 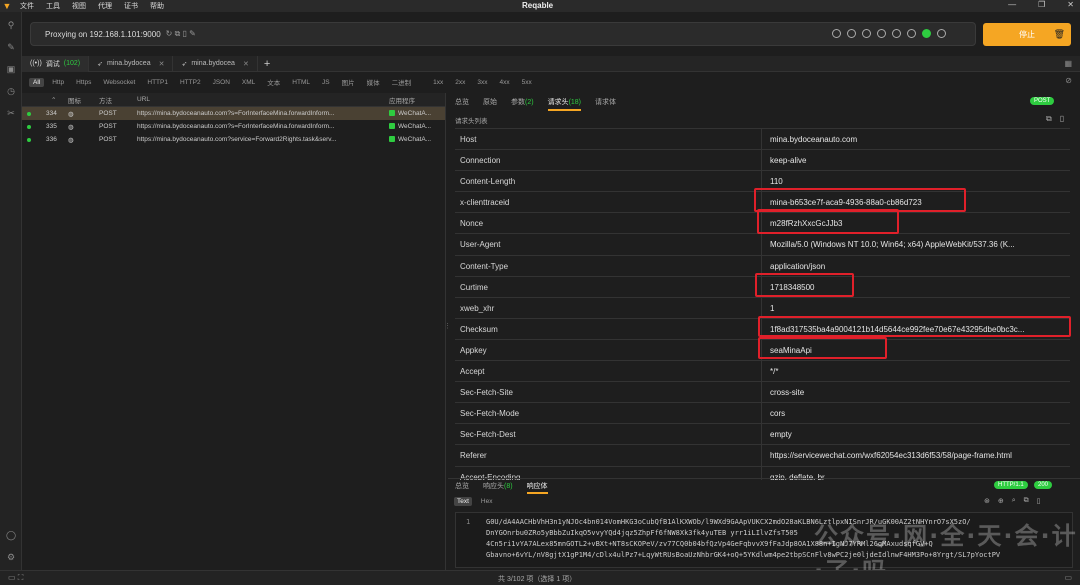 I want to click on account-icon: ◯, so click(x=11, y=535).